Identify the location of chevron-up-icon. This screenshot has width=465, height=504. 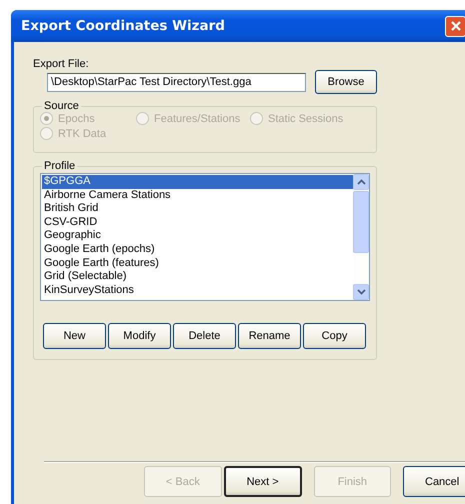
(361, 182).